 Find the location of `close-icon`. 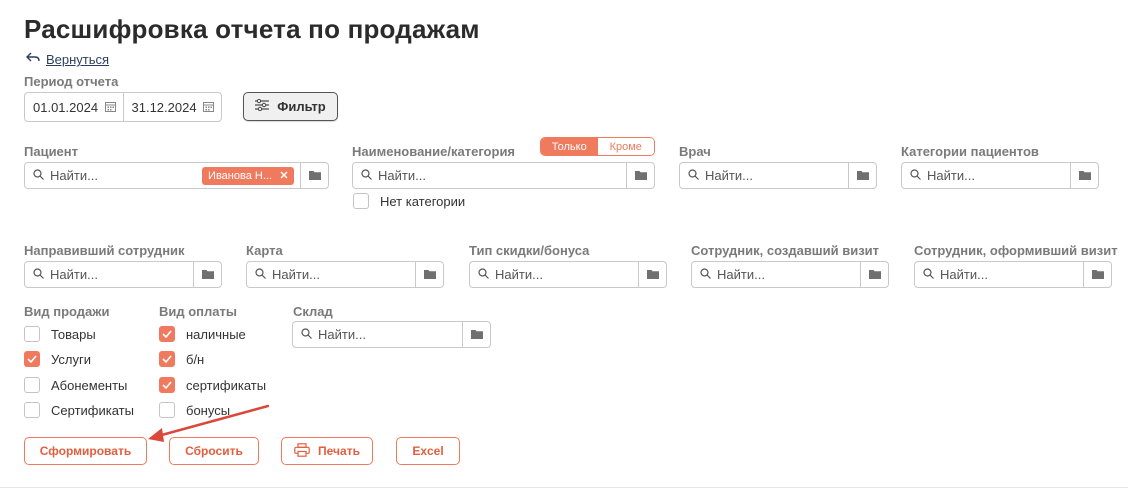

close-icon is located at coordinates (284, 176).